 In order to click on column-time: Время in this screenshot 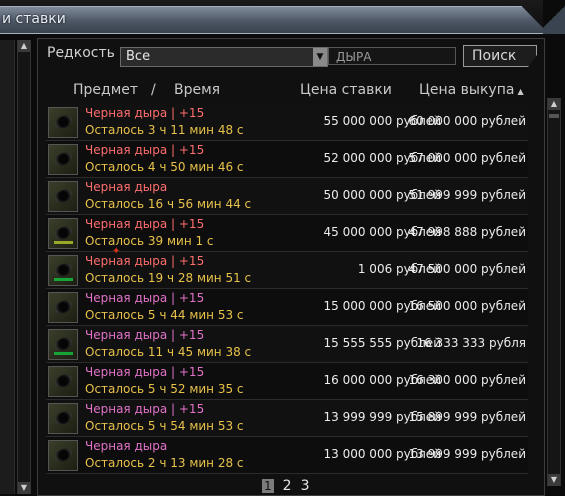, I will do `click(197, 90)`.